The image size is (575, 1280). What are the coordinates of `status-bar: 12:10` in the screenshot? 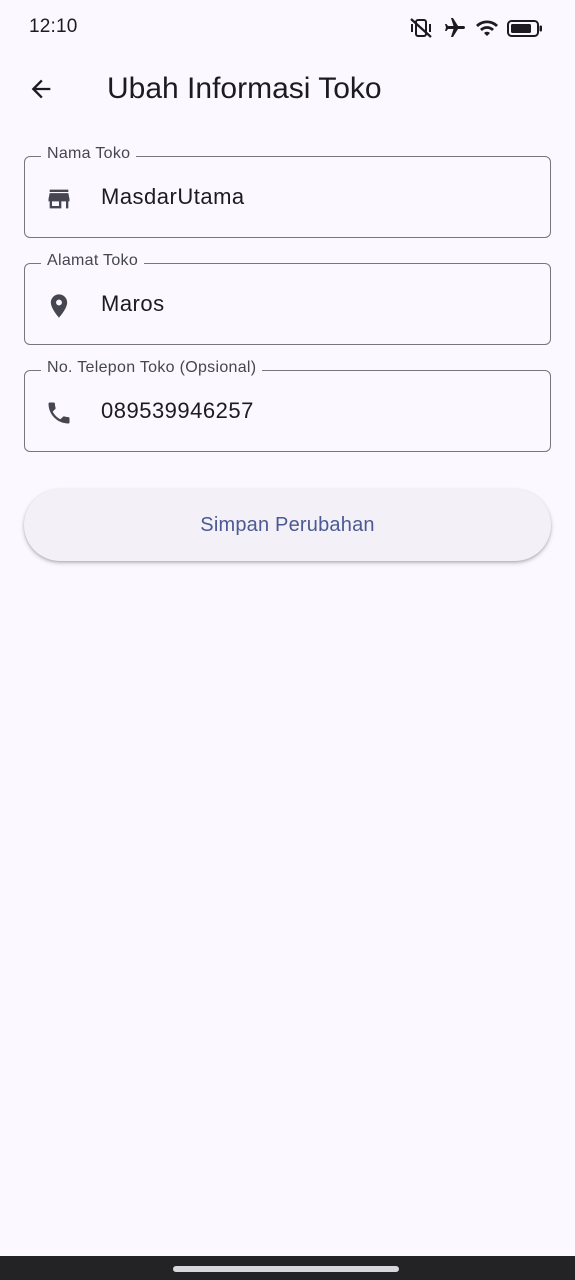 It's located at (287, 28).